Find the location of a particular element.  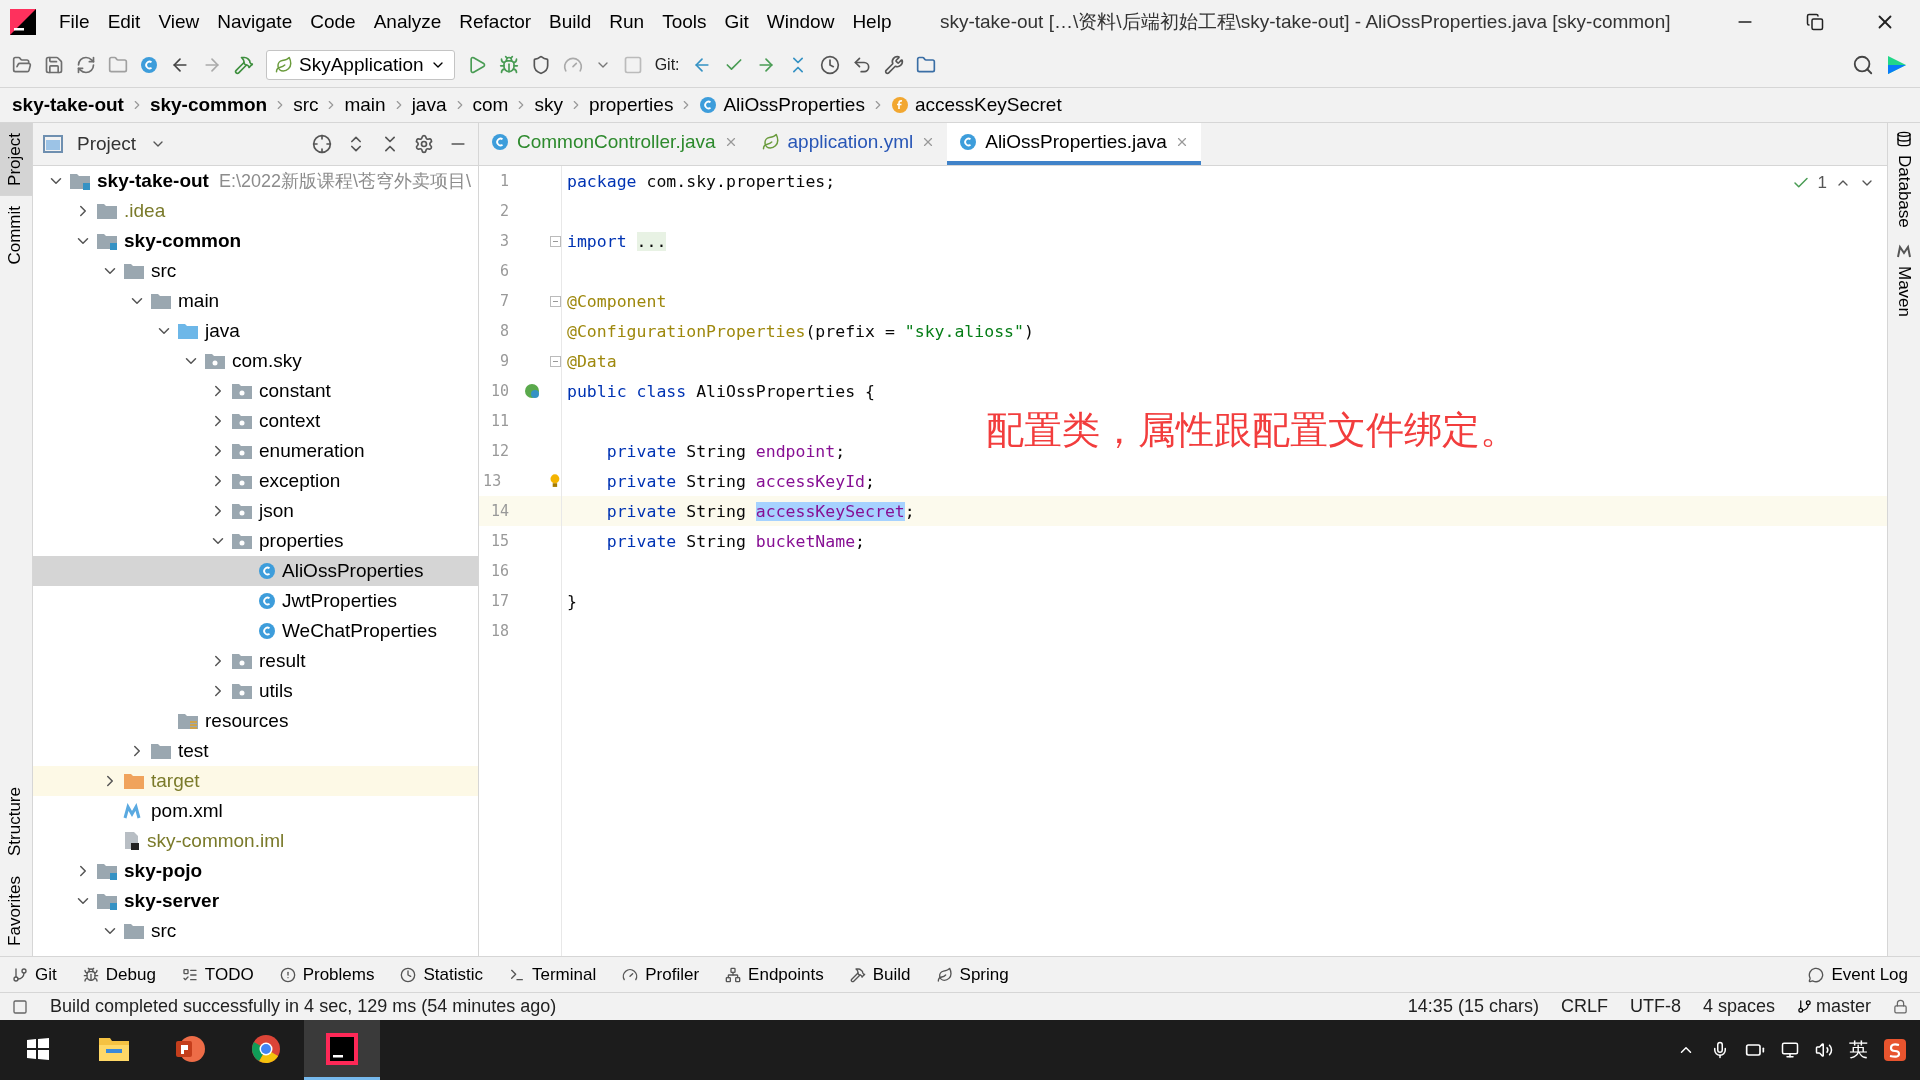

tree-item: sky-pojo is located at coordinates (255, 871).